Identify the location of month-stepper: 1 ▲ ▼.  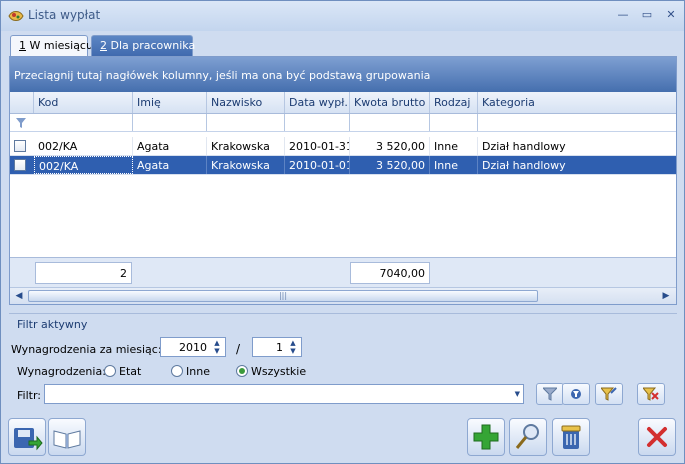
(277, 347).